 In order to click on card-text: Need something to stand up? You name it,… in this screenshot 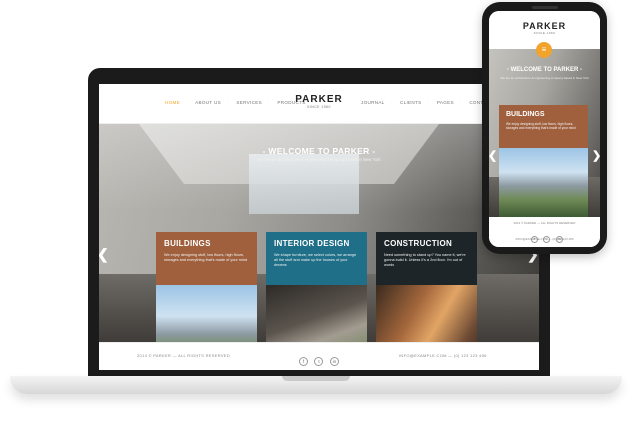, I will do `click(425, 260)`.